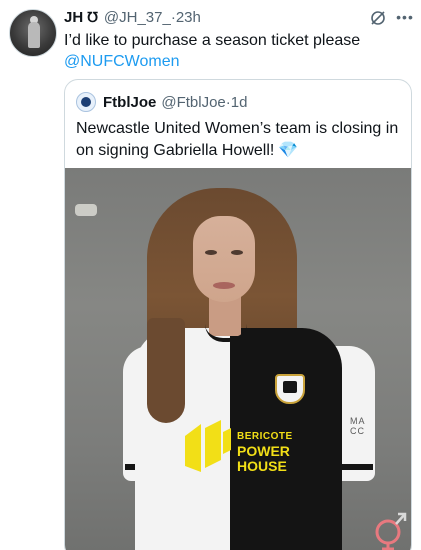 The height and width of the screenshot is (550, 421). I want to click on gem-emoji: 💎, so click(288, 150).